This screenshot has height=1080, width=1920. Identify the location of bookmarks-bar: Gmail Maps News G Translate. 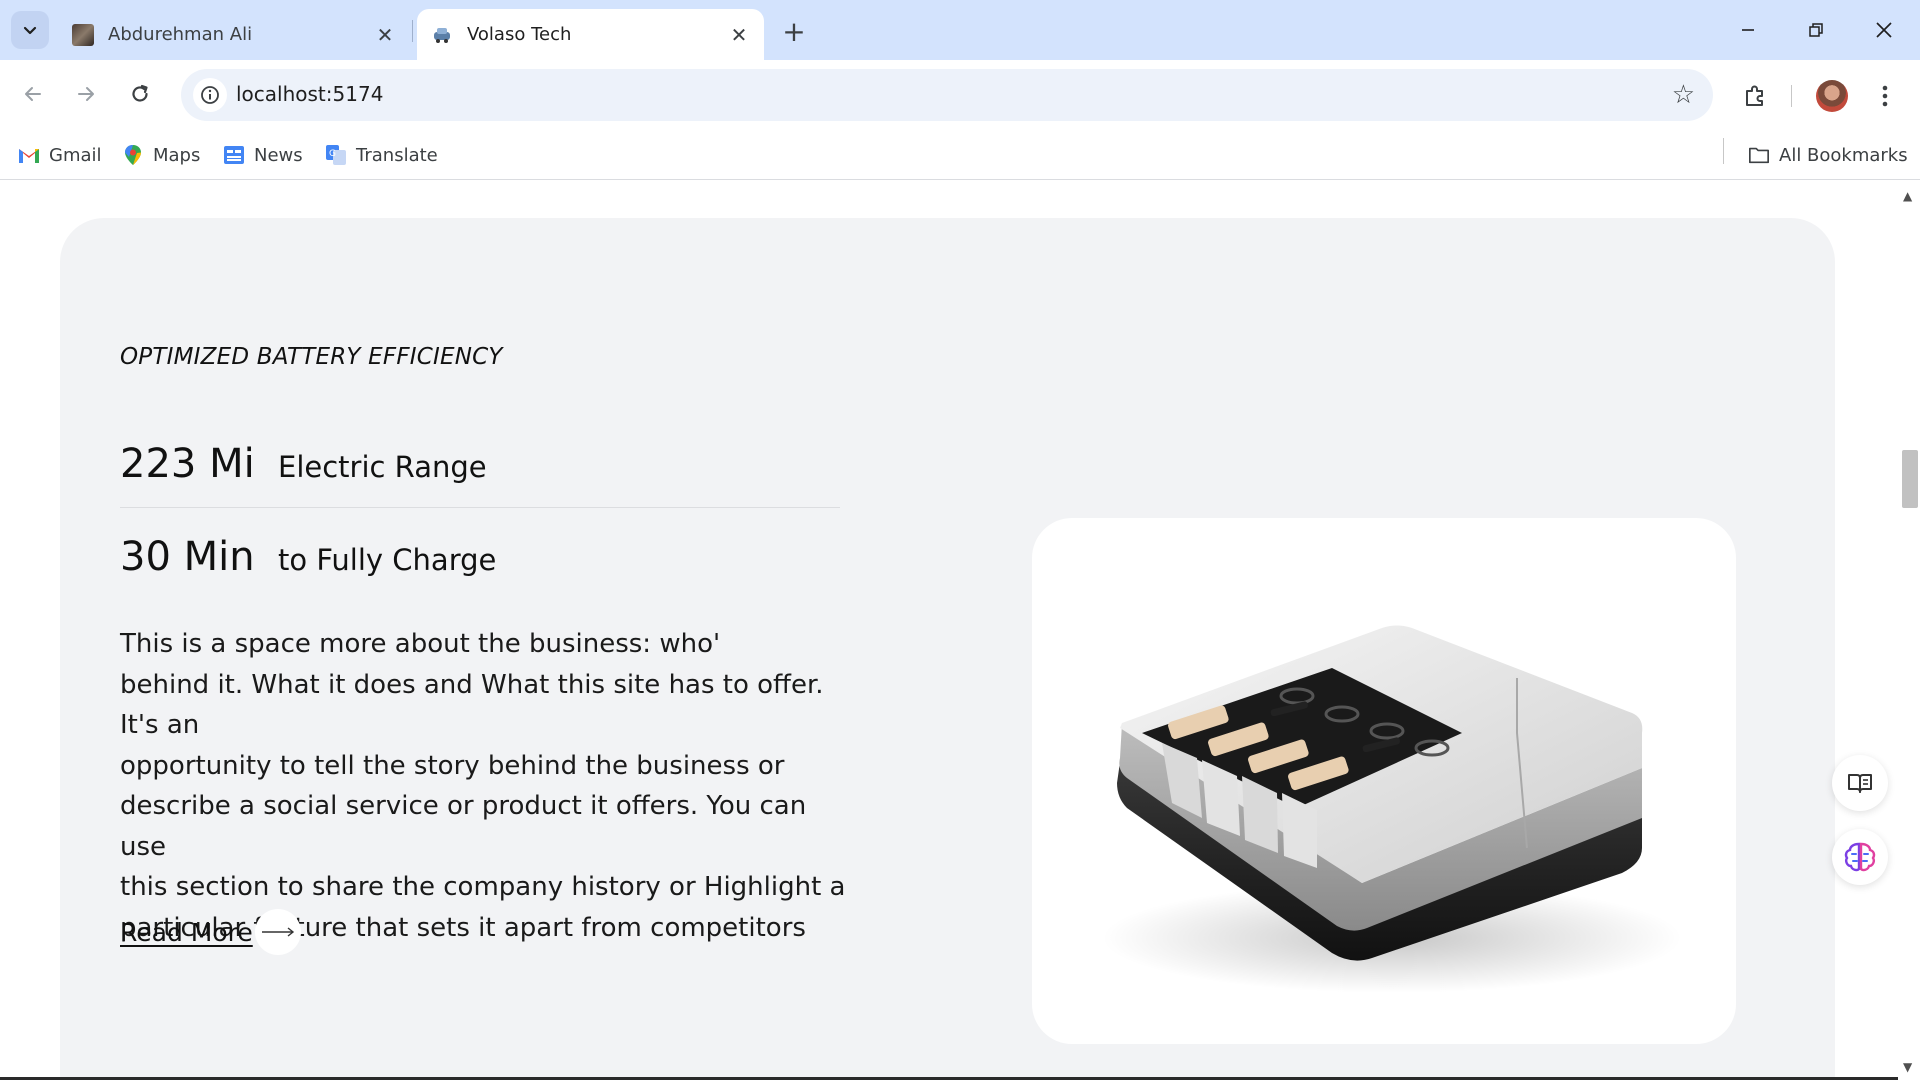
(960, 155).